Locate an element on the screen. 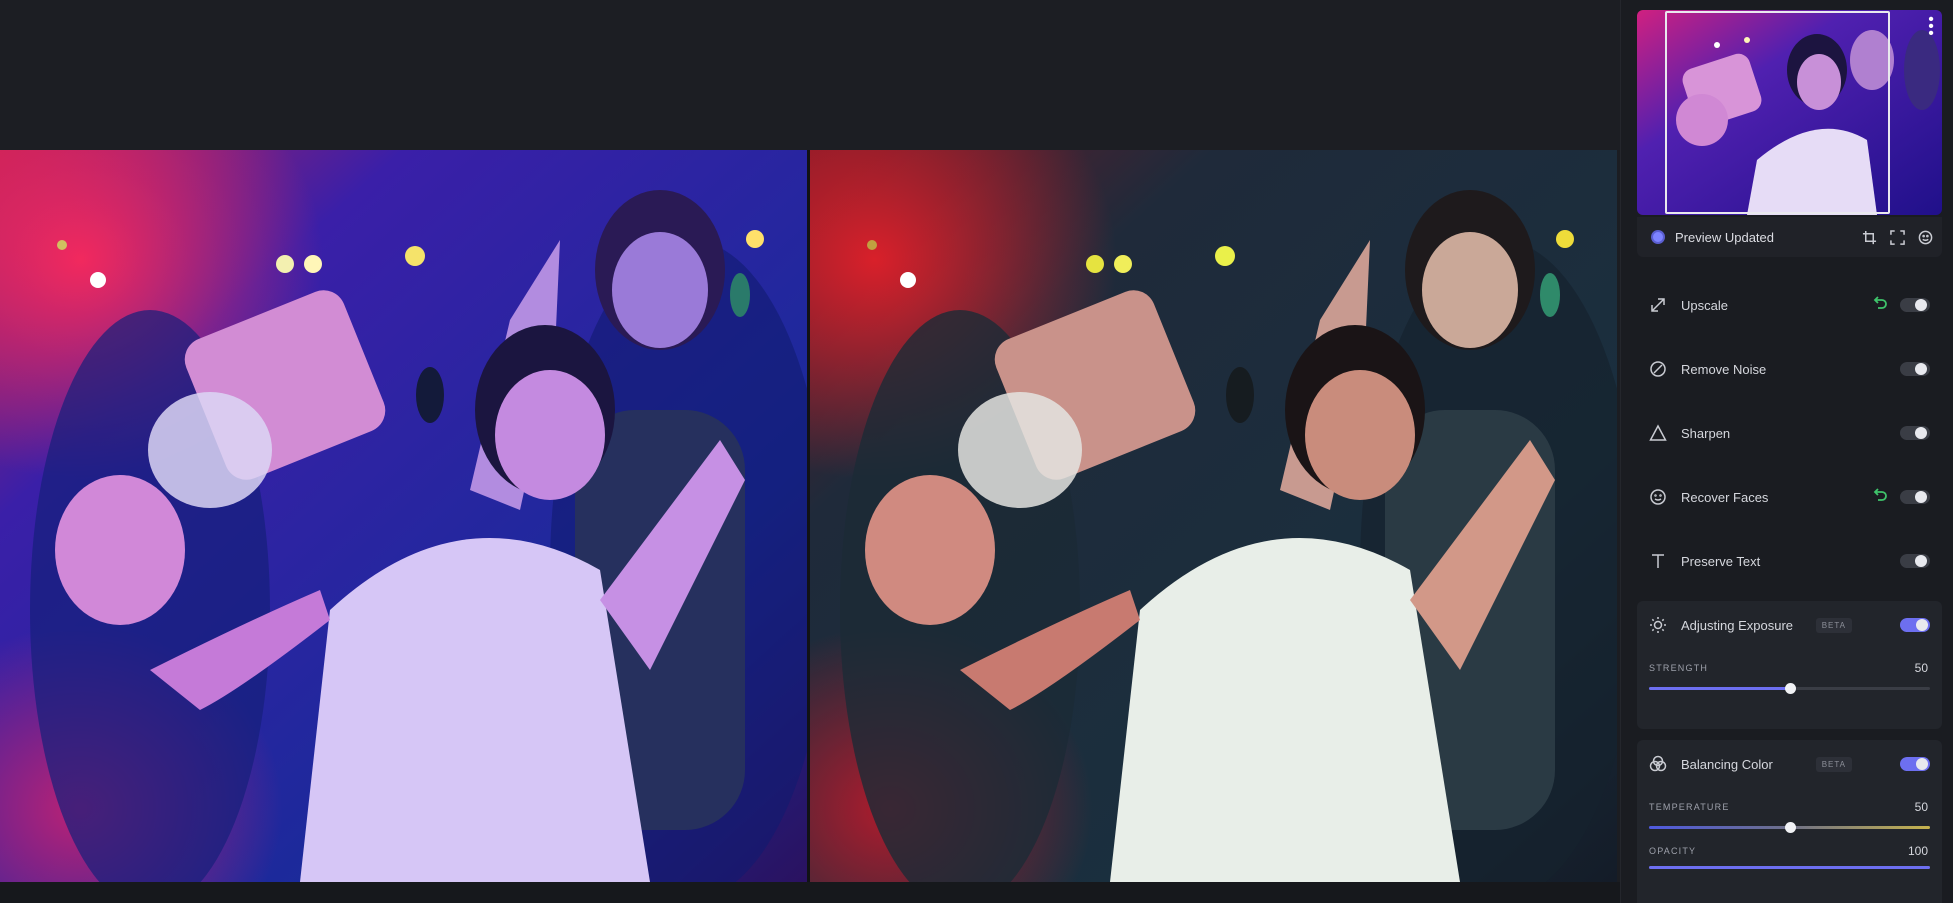  preview-status-bar: Preview Updated is located at coordinates (1789, 237).